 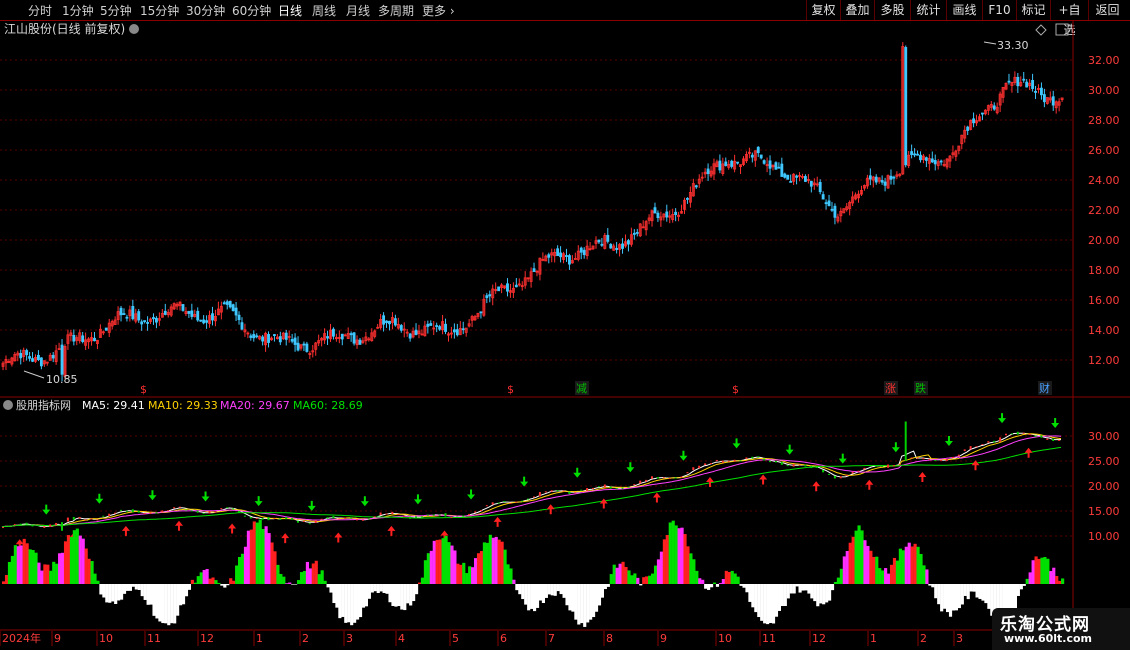 What do you see at coordinates (57, 638) in the screenshot?
I see `time-axis-label: 9` at bounding box center [57, 638].